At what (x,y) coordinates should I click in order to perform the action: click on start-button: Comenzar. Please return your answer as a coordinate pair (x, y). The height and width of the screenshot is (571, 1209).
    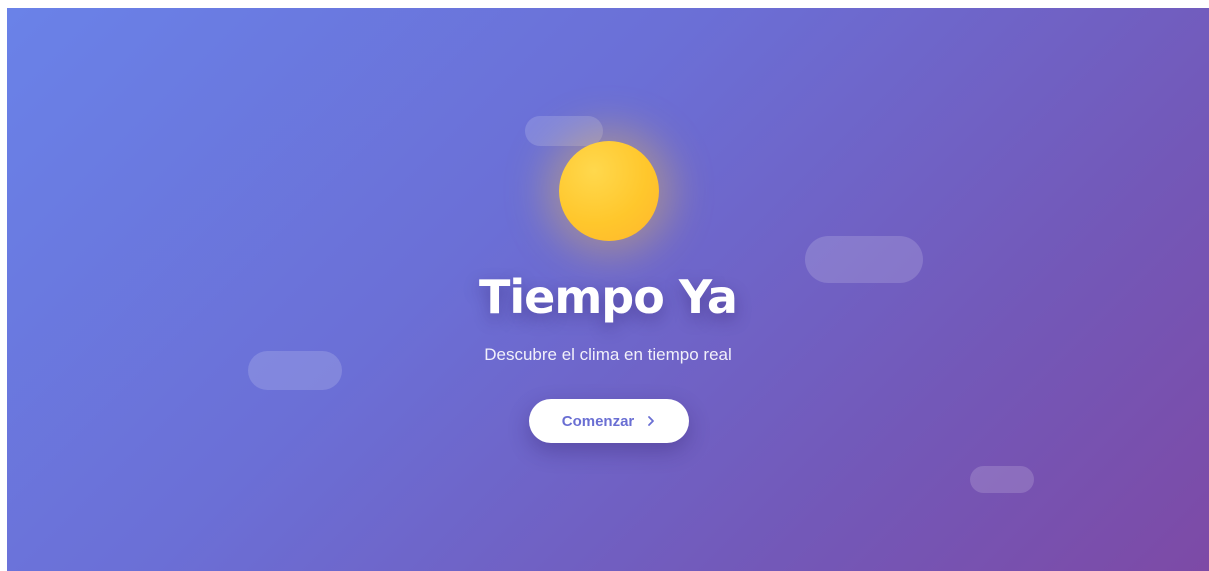
    Looking at the image, I should click on (609, 421).